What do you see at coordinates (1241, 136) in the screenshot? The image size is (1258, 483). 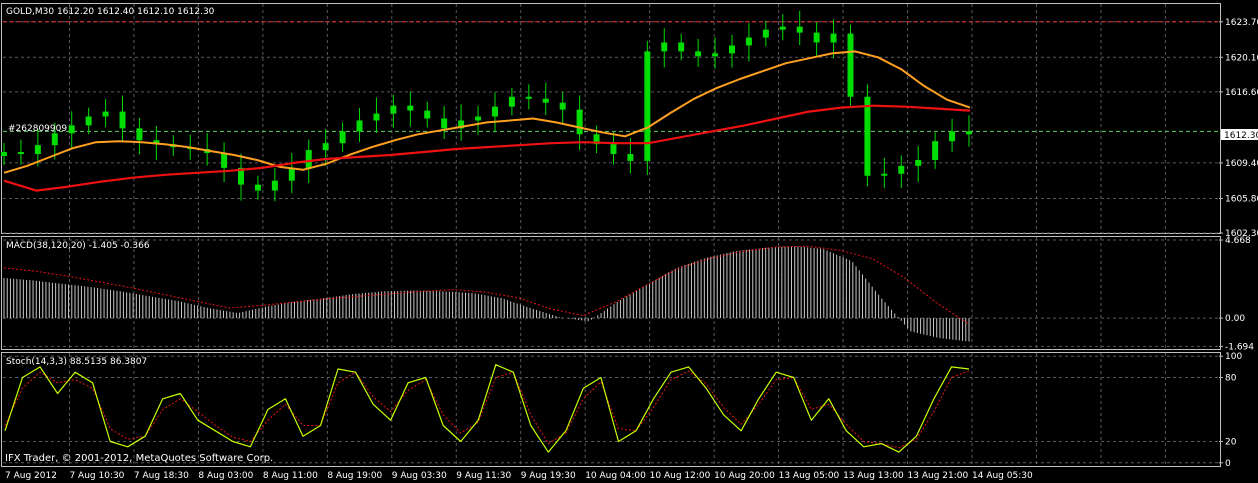 I see `current-price-label: 1612.30` at bounding box center [1241, 136].